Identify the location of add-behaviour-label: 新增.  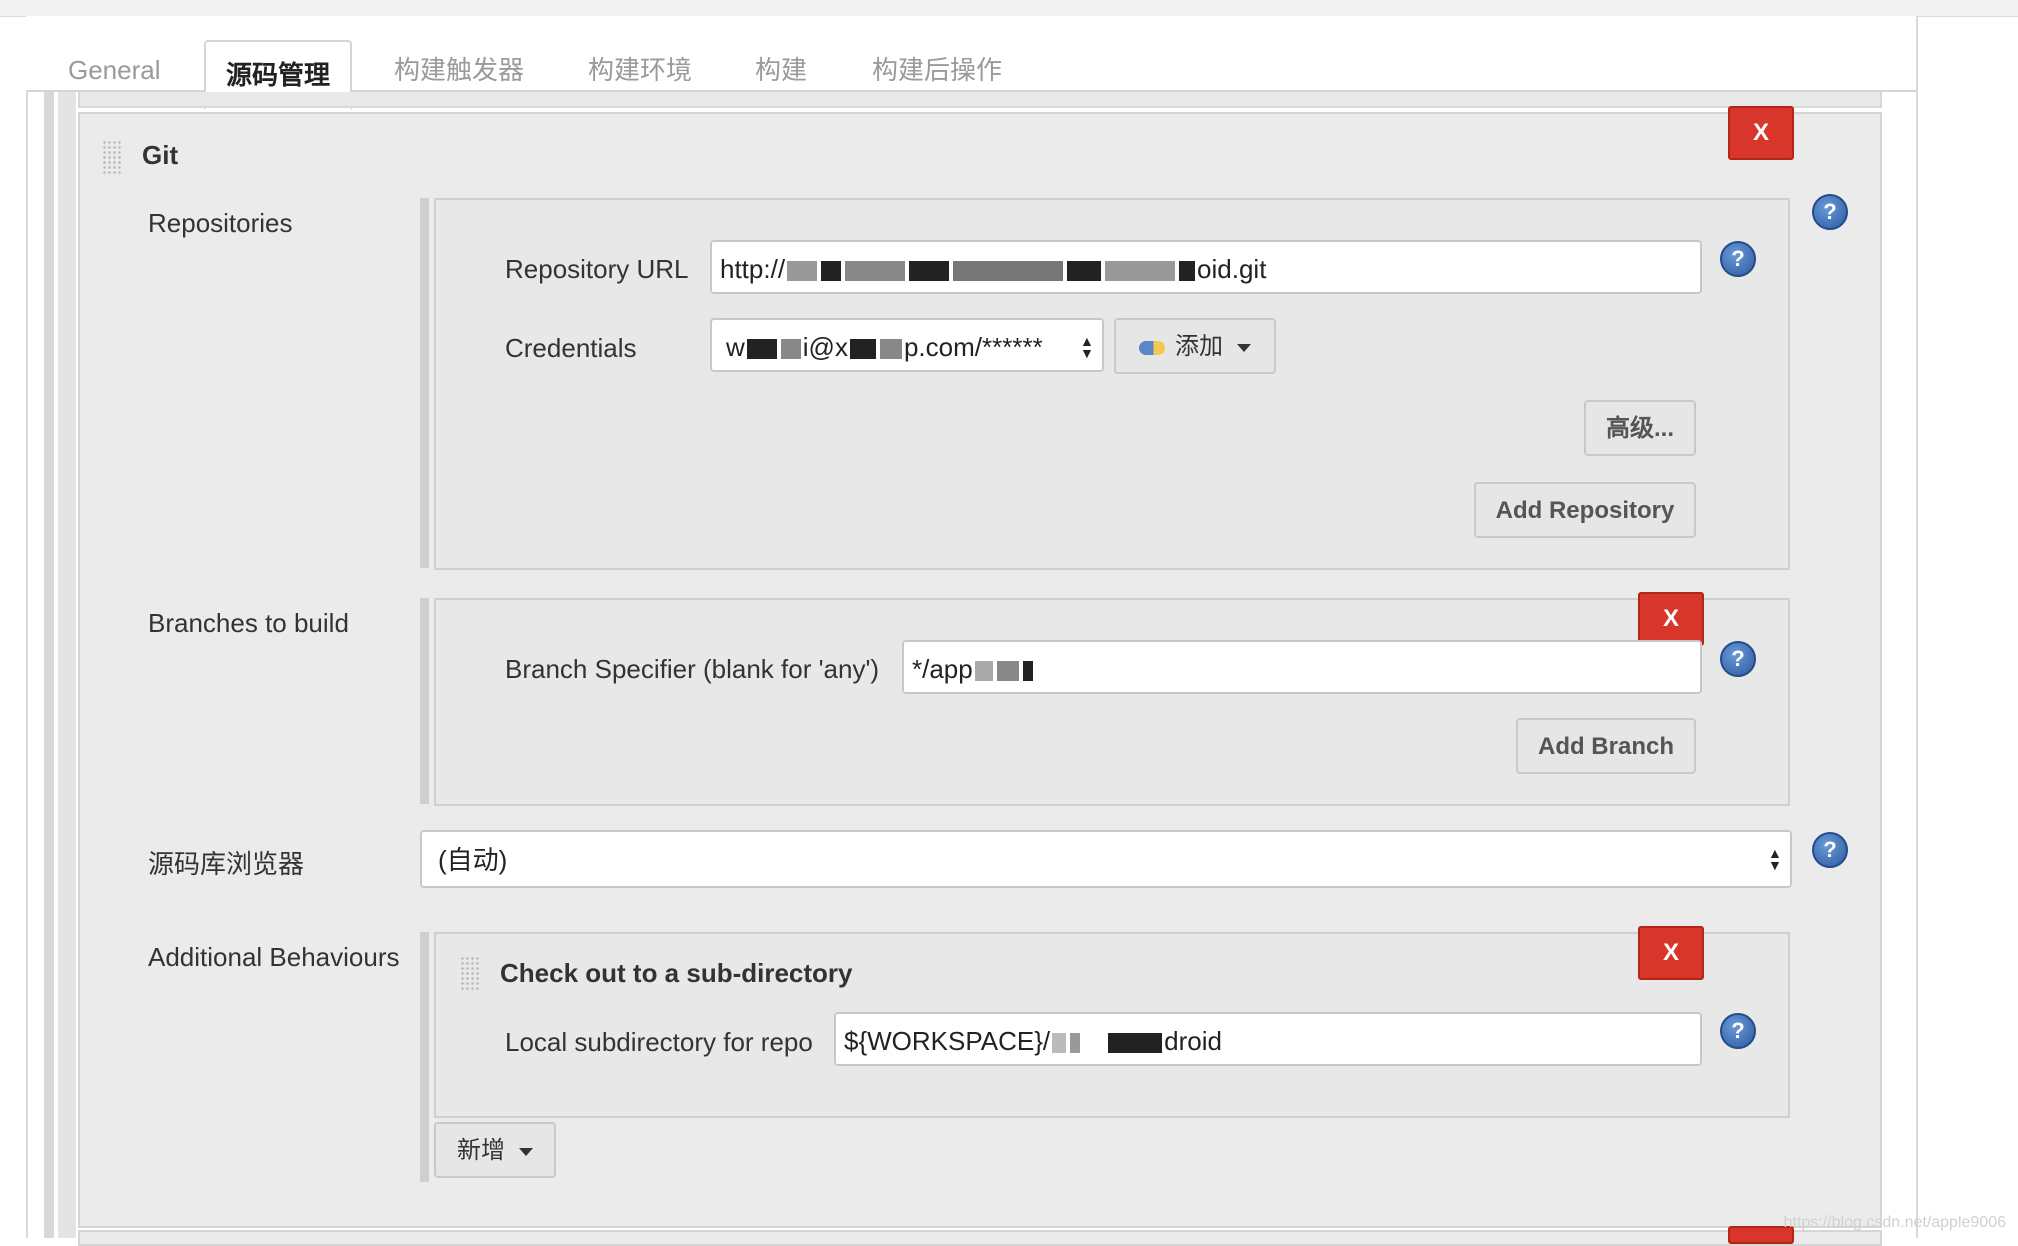
(481, 1150).